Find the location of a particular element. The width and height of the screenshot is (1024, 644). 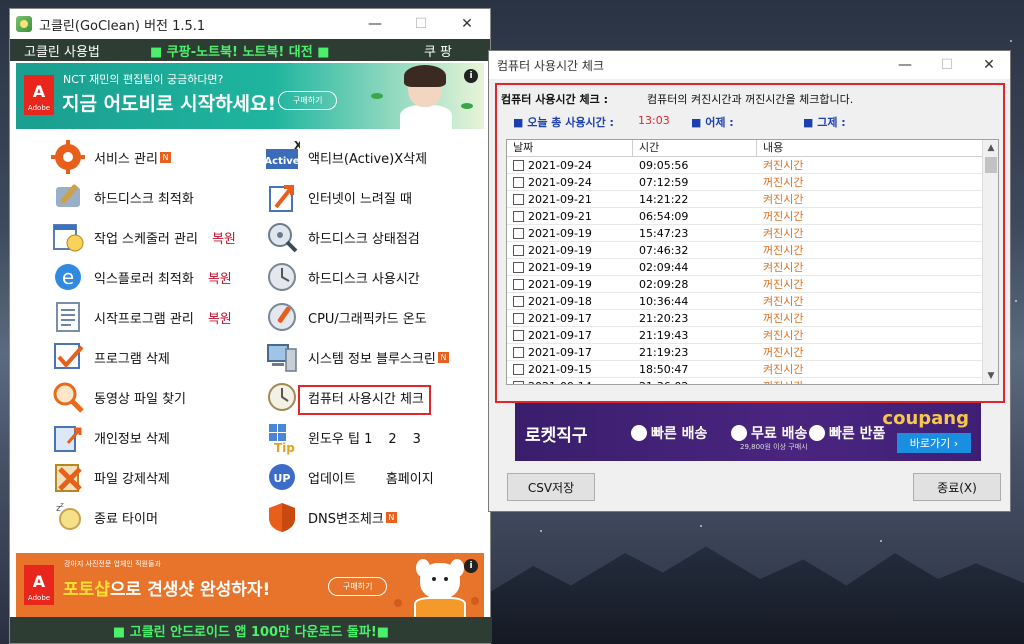

windows-tip-item: Tip 윈도우 팁 1 2 3 is located at coordinates (342, 437).